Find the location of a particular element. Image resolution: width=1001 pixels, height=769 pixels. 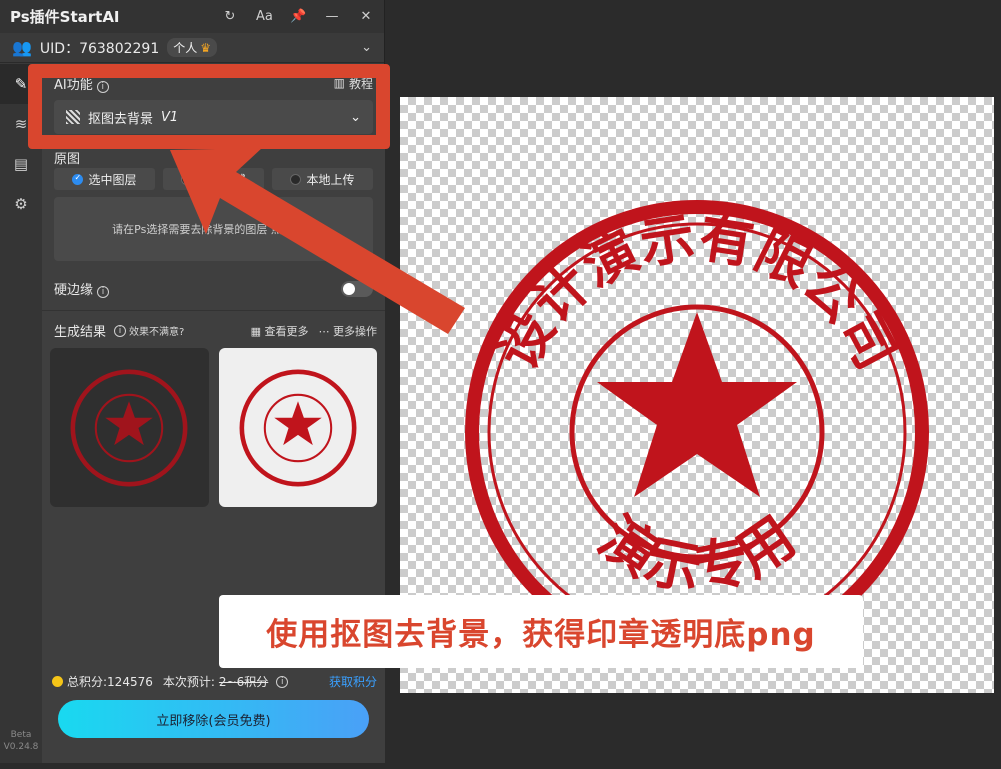

chevron-down-icon: ⌄ is located at coordinates (366, 47).